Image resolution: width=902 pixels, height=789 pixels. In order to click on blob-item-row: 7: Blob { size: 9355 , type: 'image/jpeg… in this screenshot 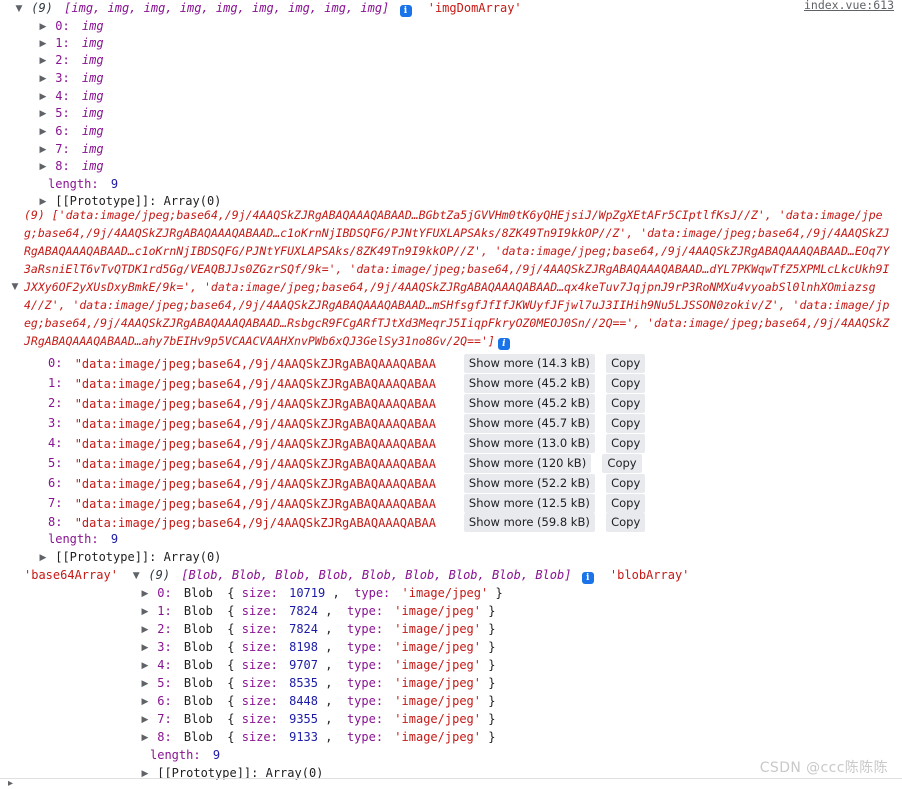, I will do `click(317, 719)`.